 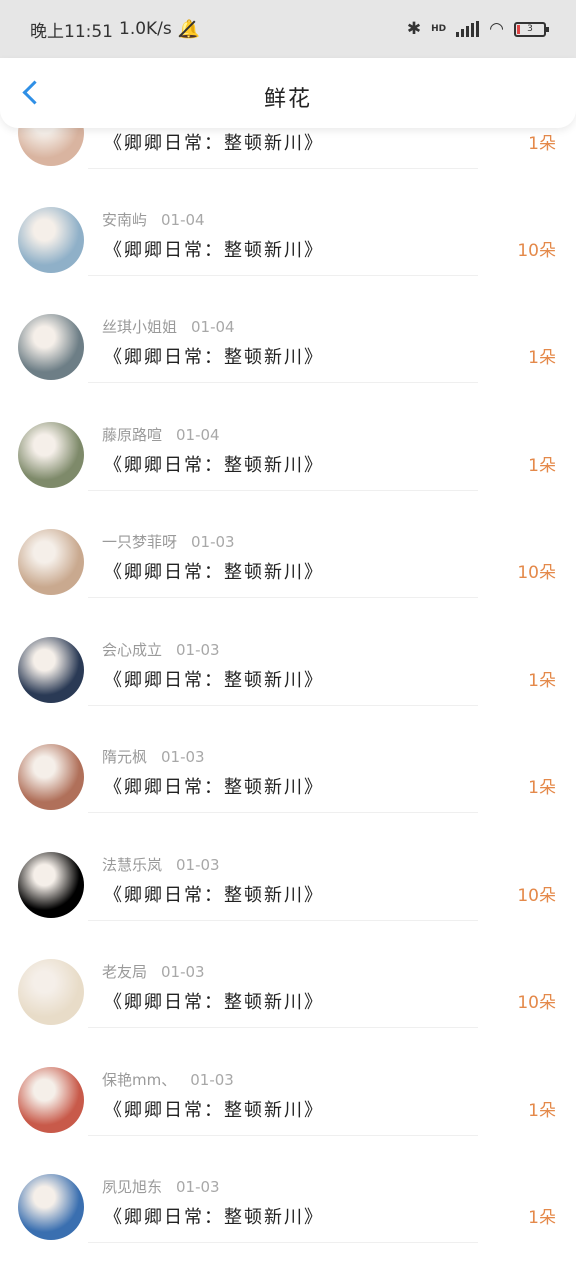 I want to click on status-right: ✱ HD ◠ 3, so click(x=477, y=29).